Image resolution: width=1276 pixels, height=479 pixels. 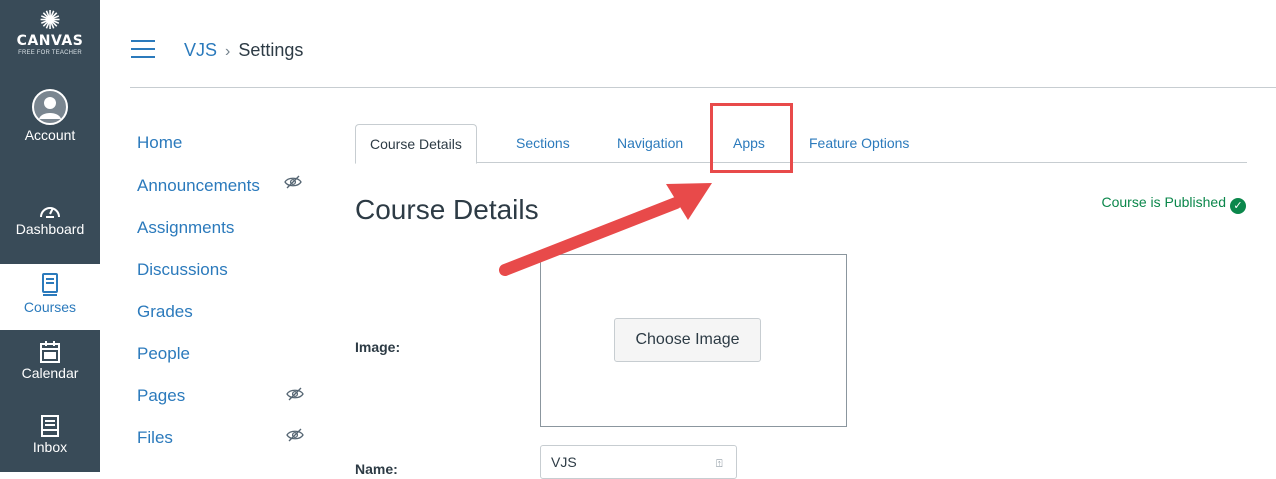 What do you see at coordinates (1238, 206) in the screenshot?
I see `check-circle-icon: ✓` at bounding box center [1238, 206].